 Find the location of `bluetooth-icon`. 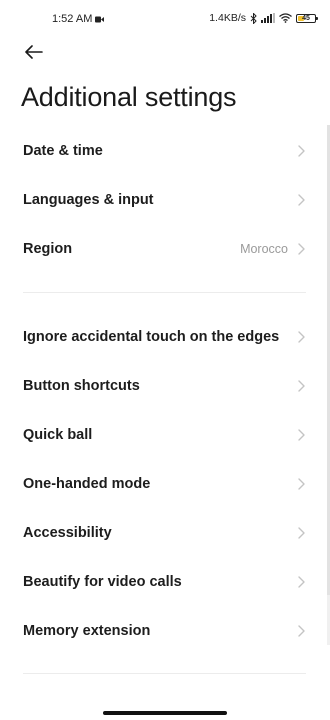

bluetooth-icon is located at coordinates (253, 18).